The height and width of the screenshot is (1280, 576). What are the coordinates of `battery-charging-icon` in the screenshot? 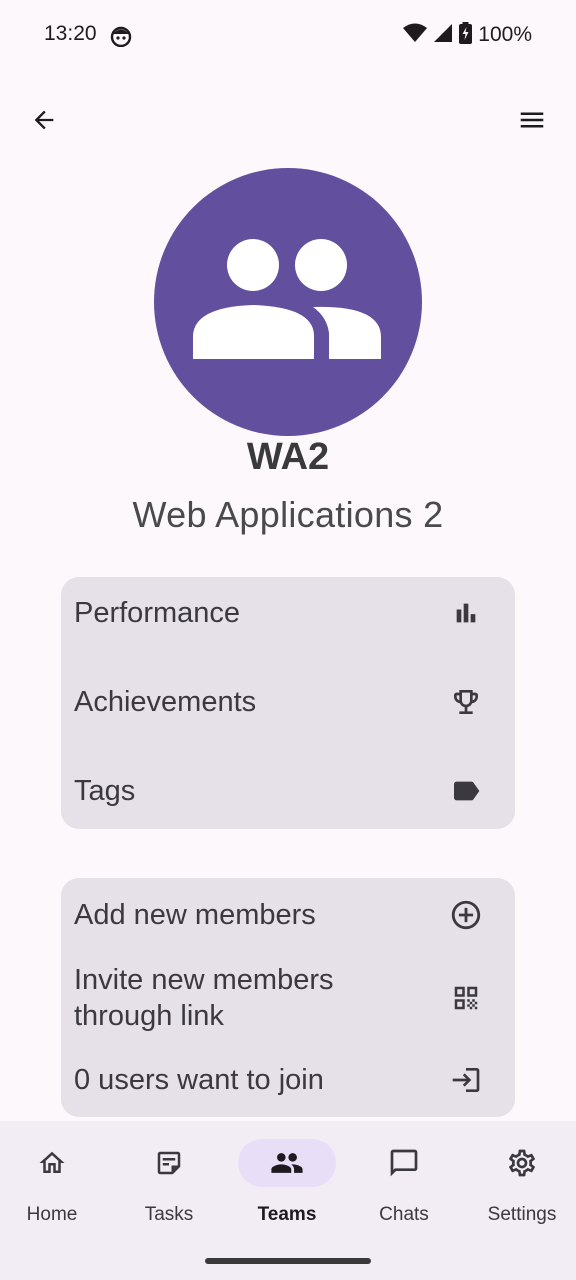 It's located at (466, 35).